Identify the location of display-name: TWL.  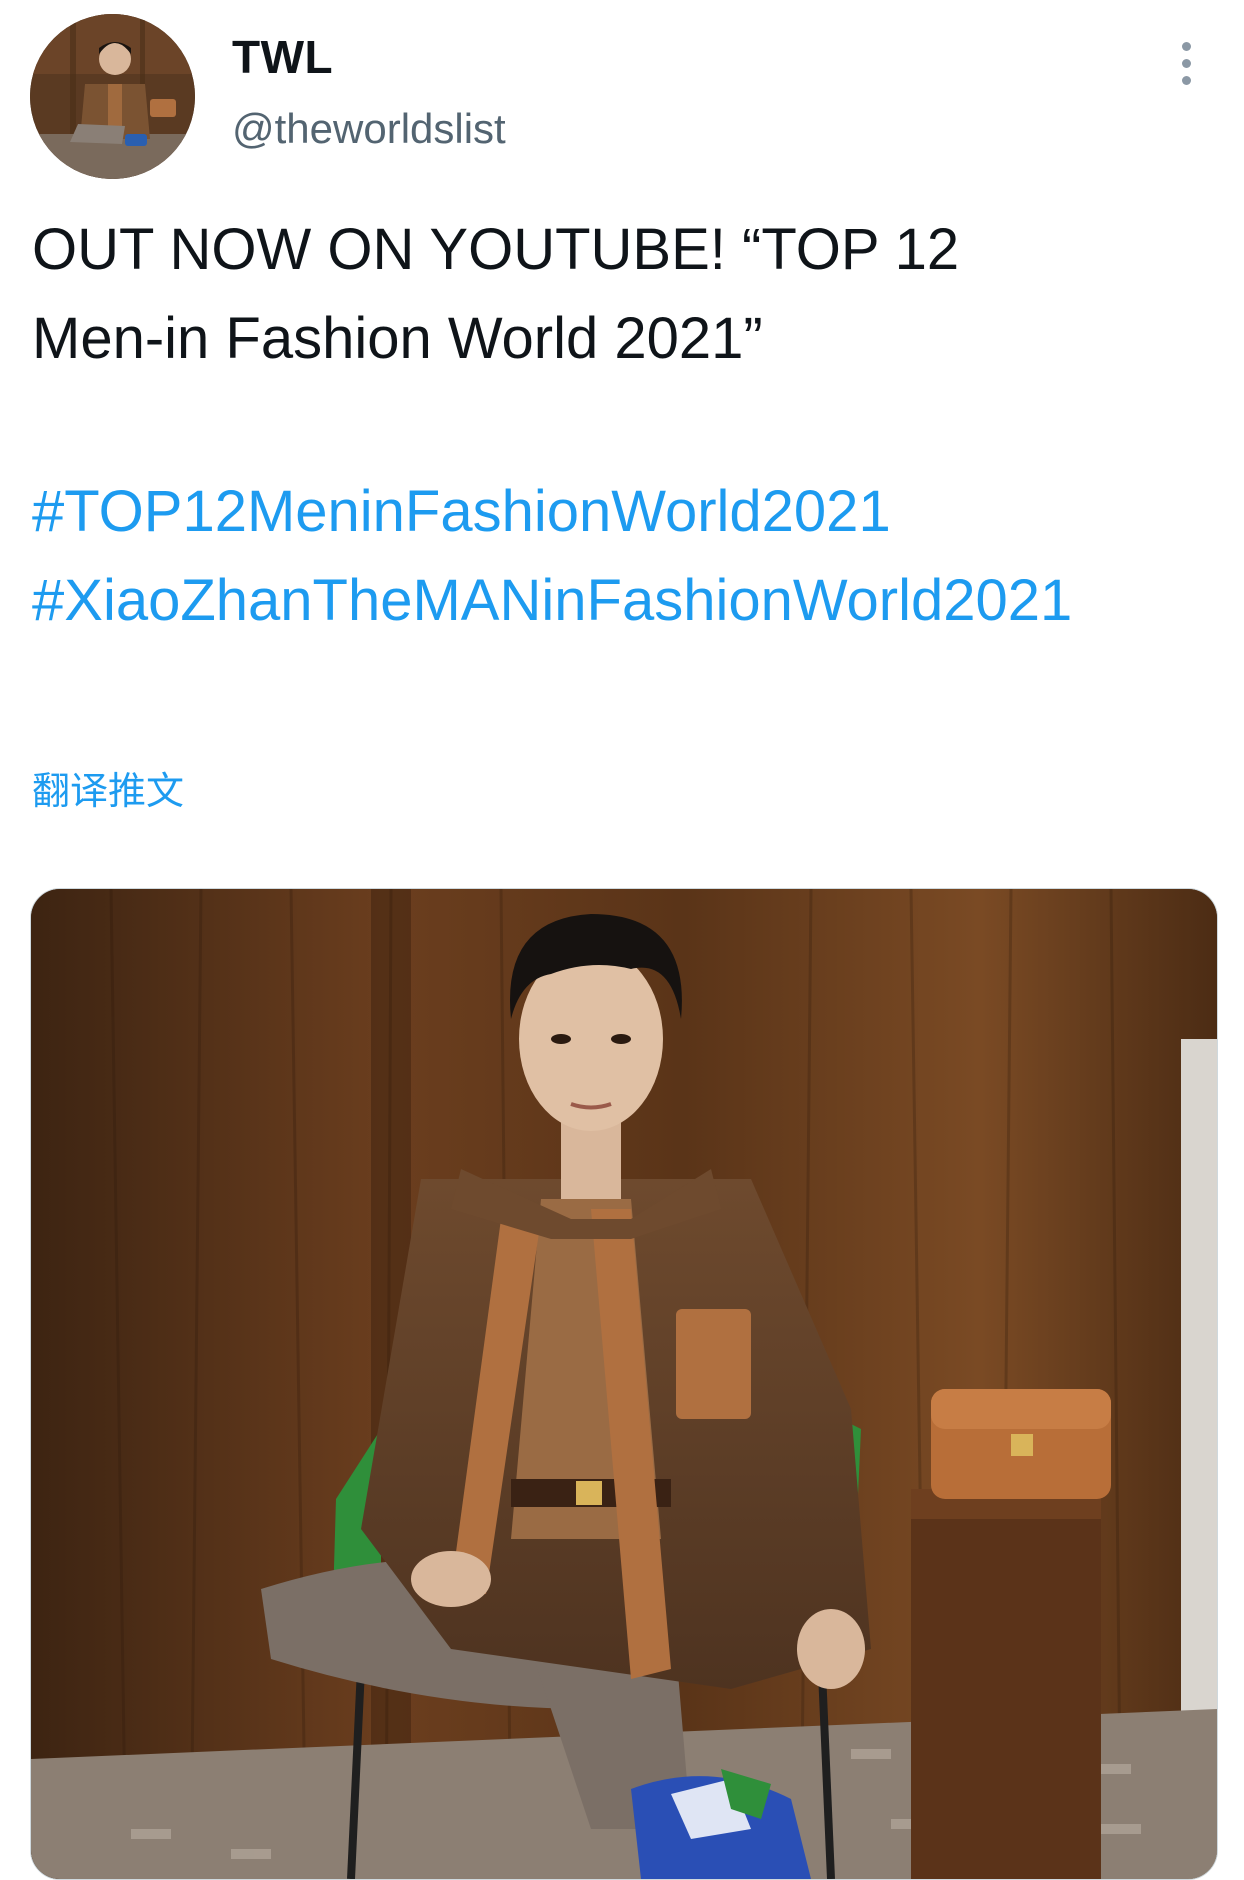
(282, 57).